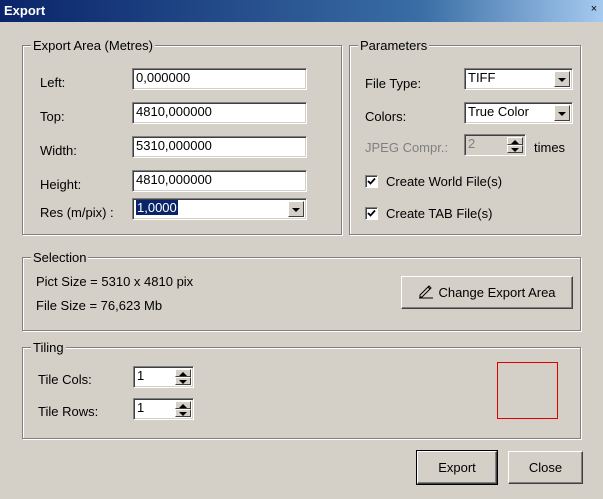  Describe the element at coordinates (594, 9) in the screenshot. I see `close-icon: ×` at that location.